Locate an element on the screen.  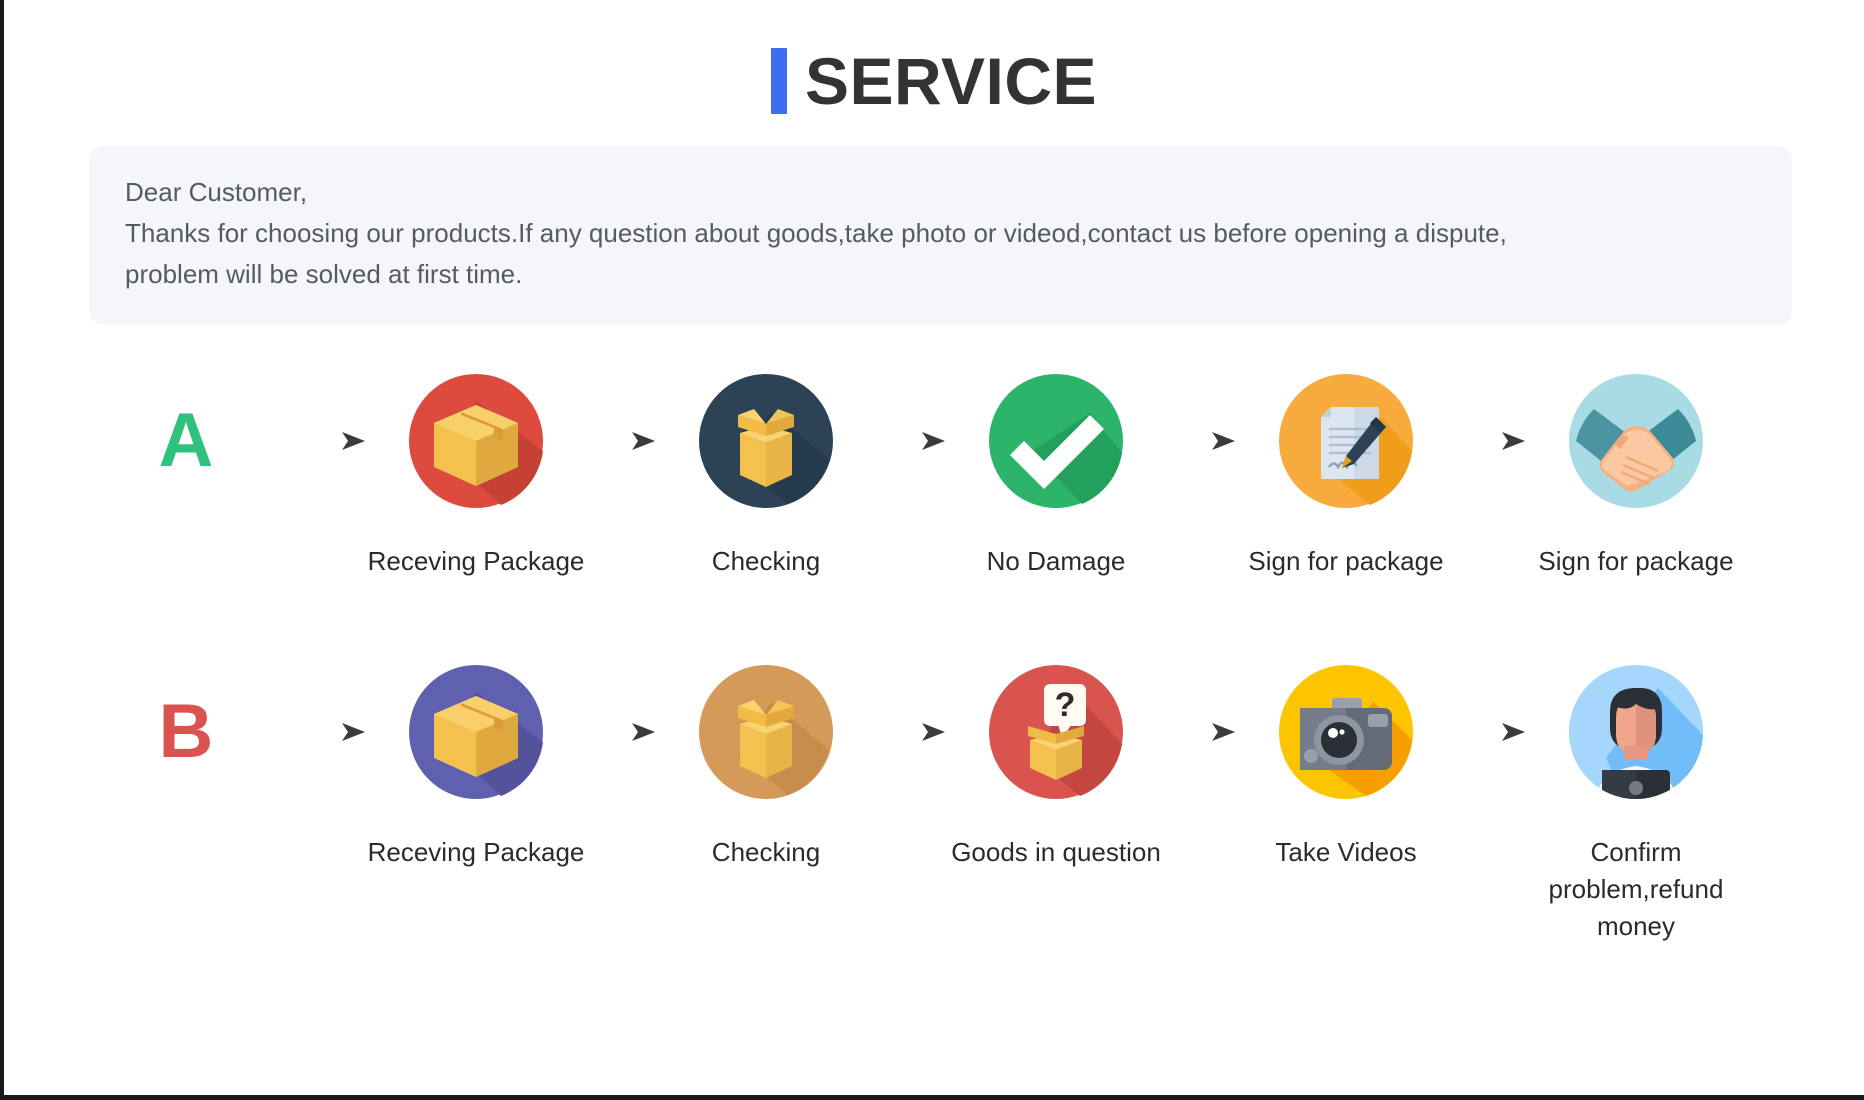
camera-icon is located at coordinates (1346, 732).